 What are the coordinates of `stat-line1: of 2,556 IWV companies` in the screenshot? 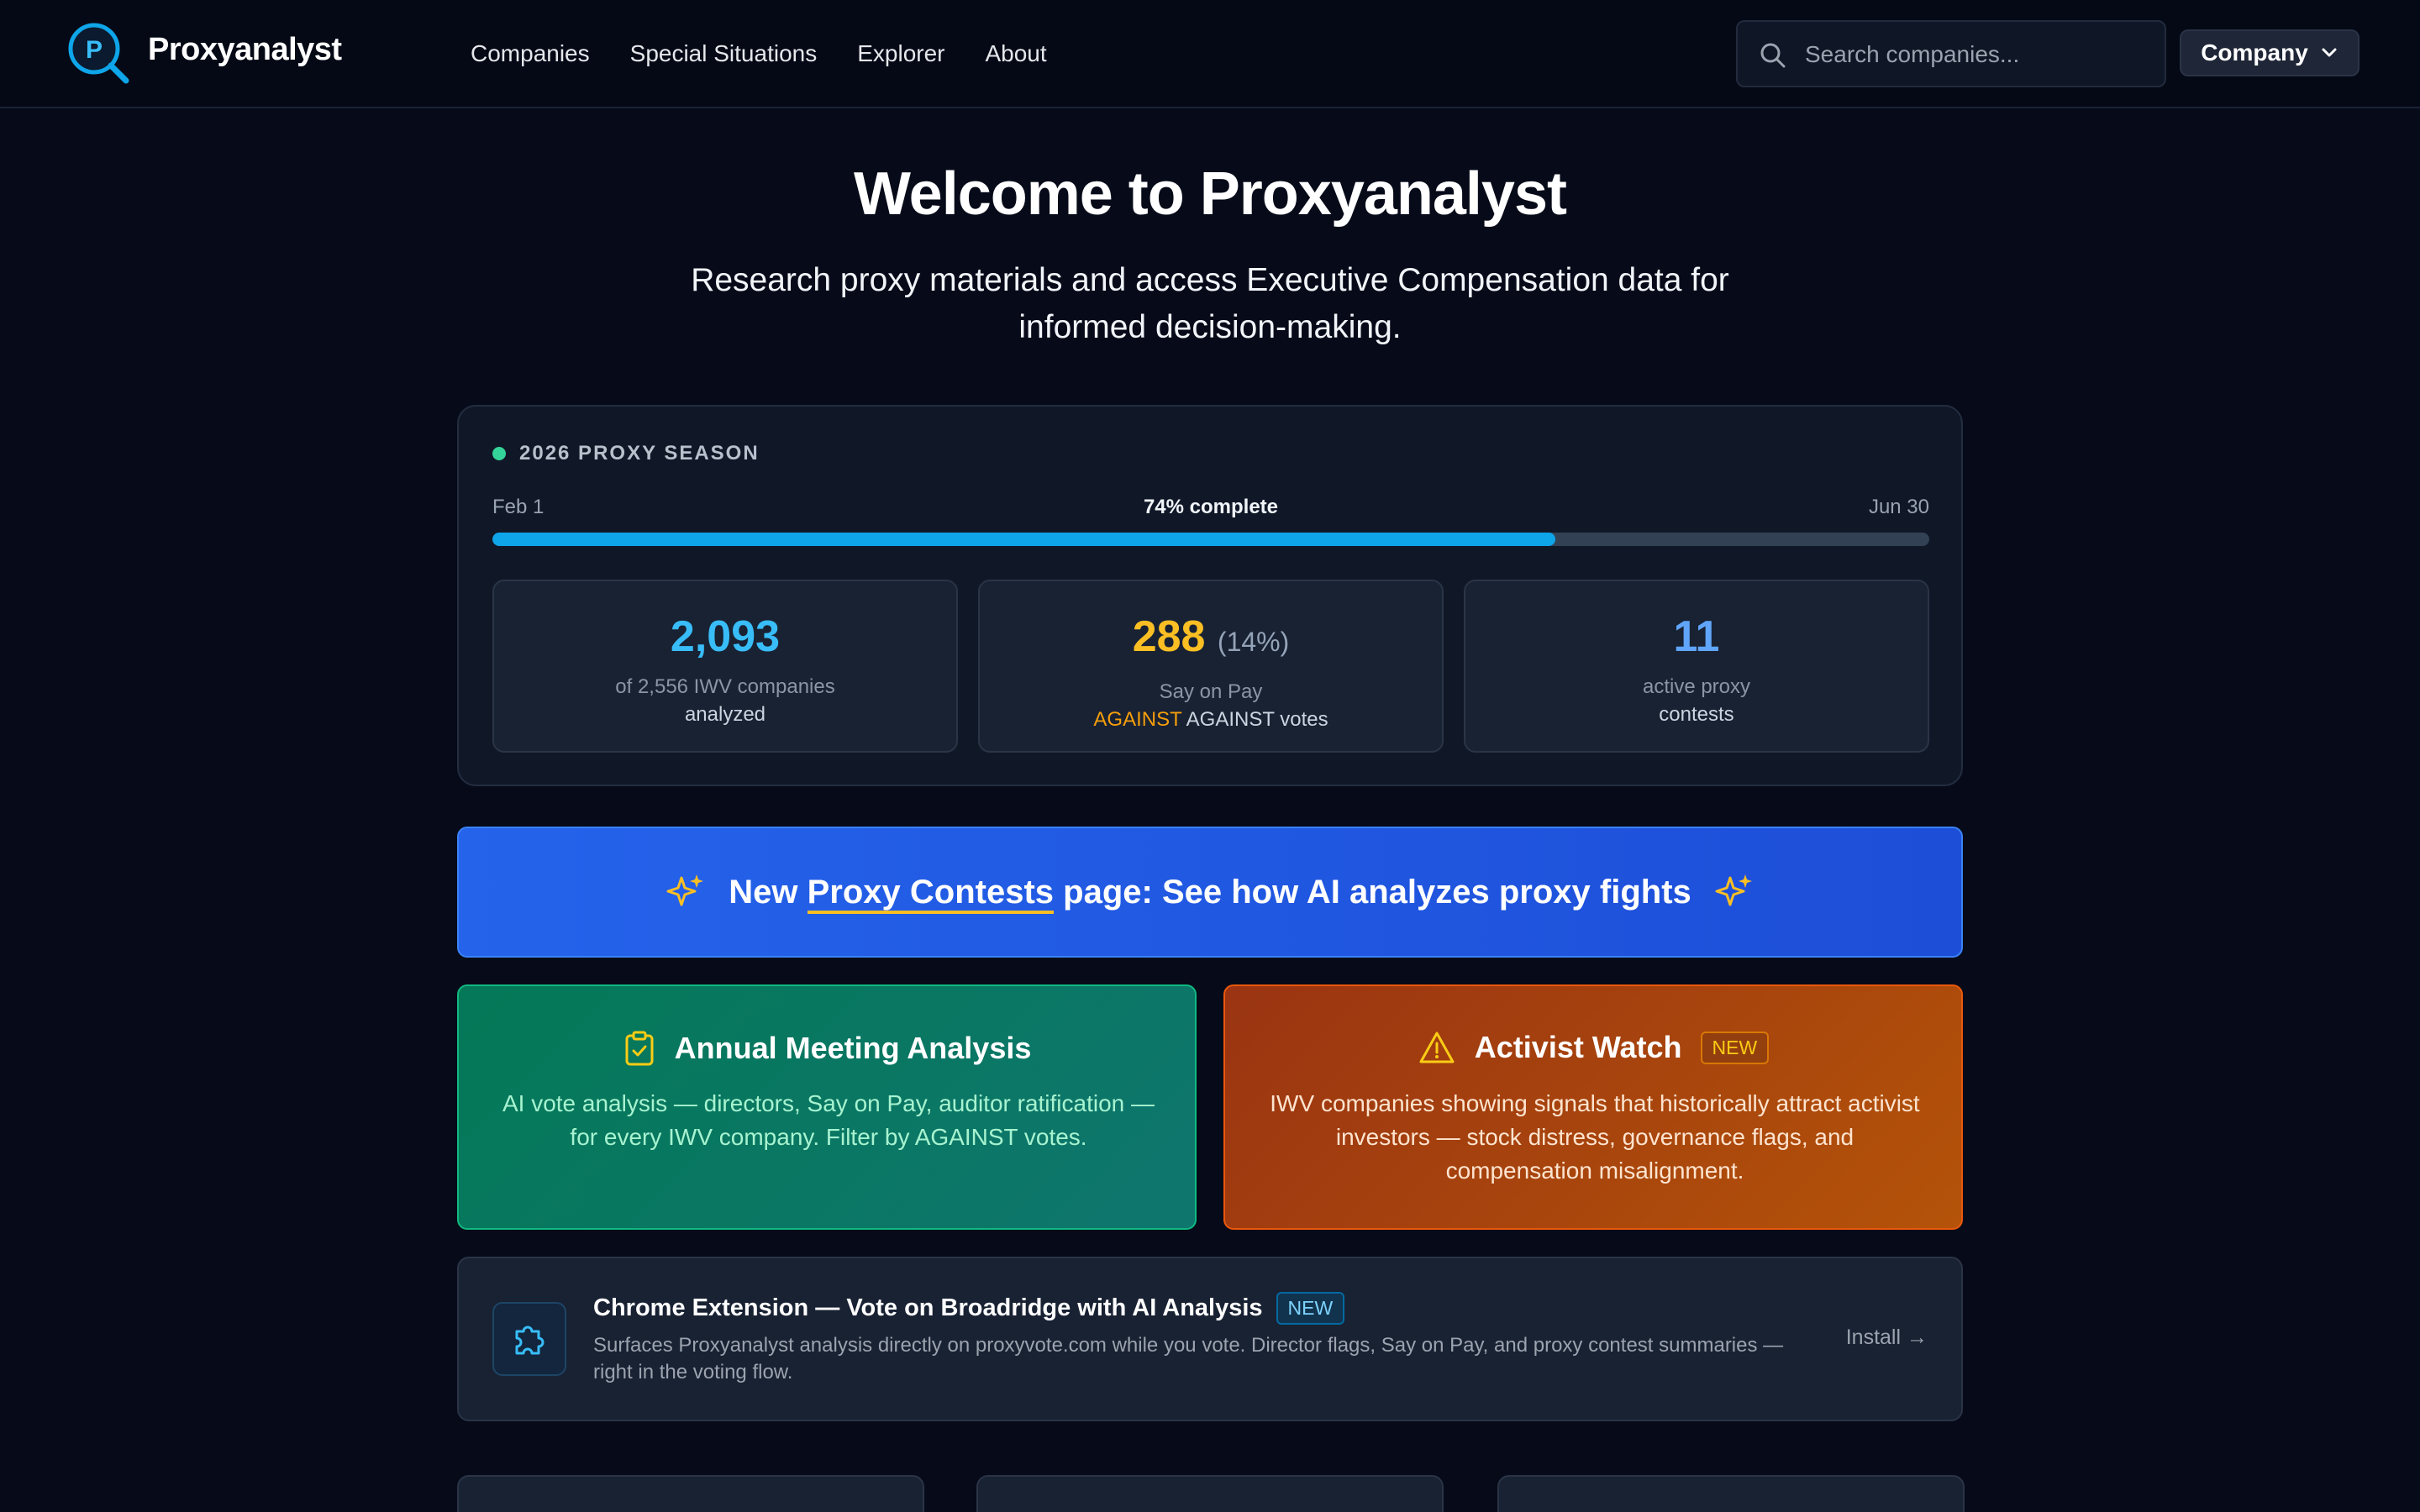 It's located at (725, 686).